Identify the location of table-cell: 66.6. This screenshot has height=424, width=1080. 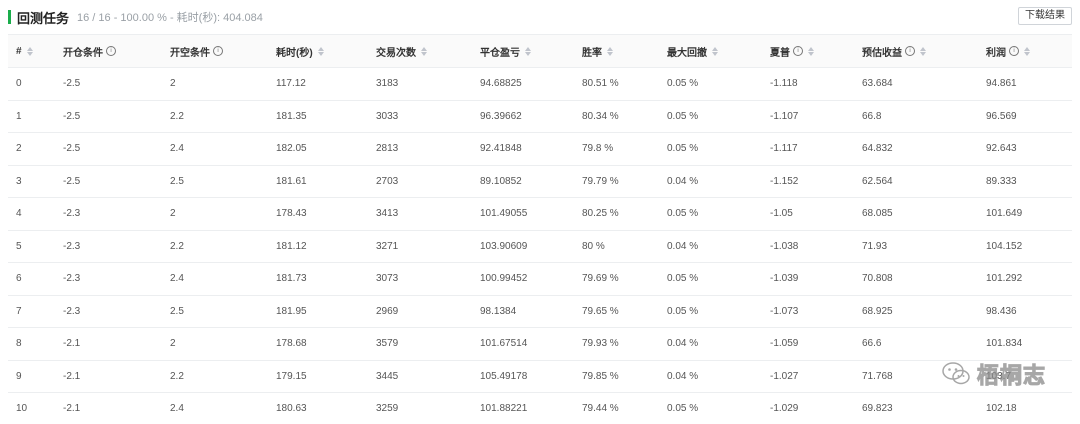
(916, 344).